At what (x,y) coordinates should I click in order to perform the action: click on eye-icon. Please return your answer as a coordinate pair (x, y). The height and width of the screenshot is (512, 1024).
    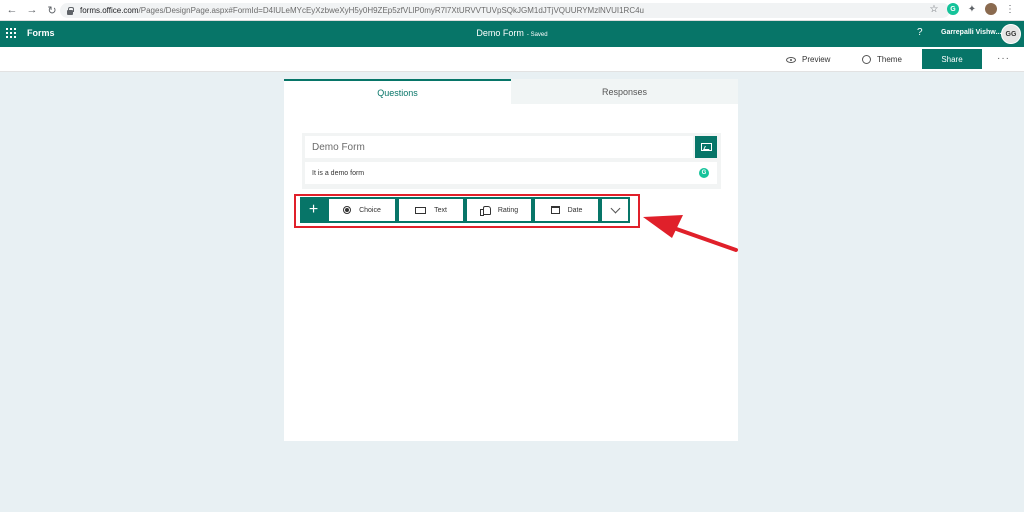
    Looking at the image, I should click on (791, 59).